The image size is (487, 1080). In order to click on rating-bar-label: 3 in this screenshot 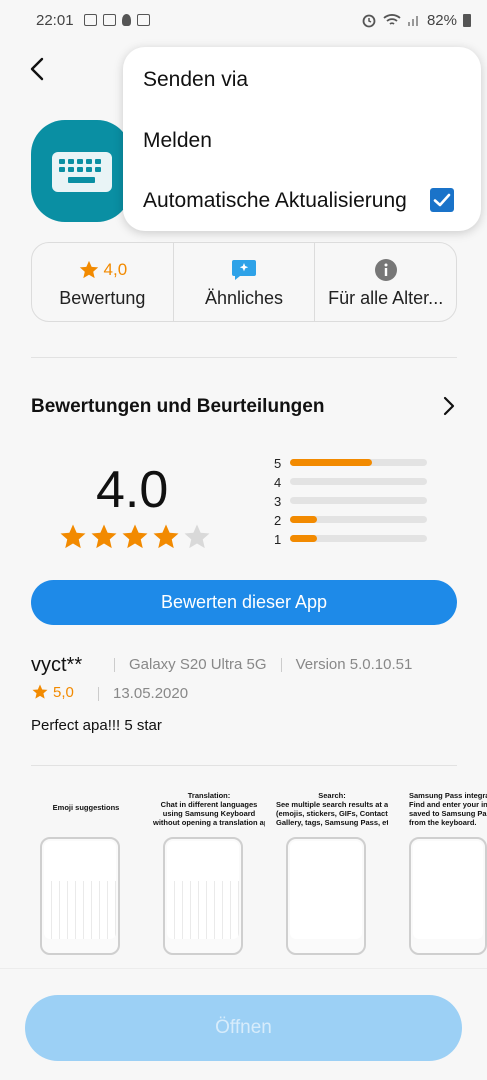, I will do `click(278, 501)`.